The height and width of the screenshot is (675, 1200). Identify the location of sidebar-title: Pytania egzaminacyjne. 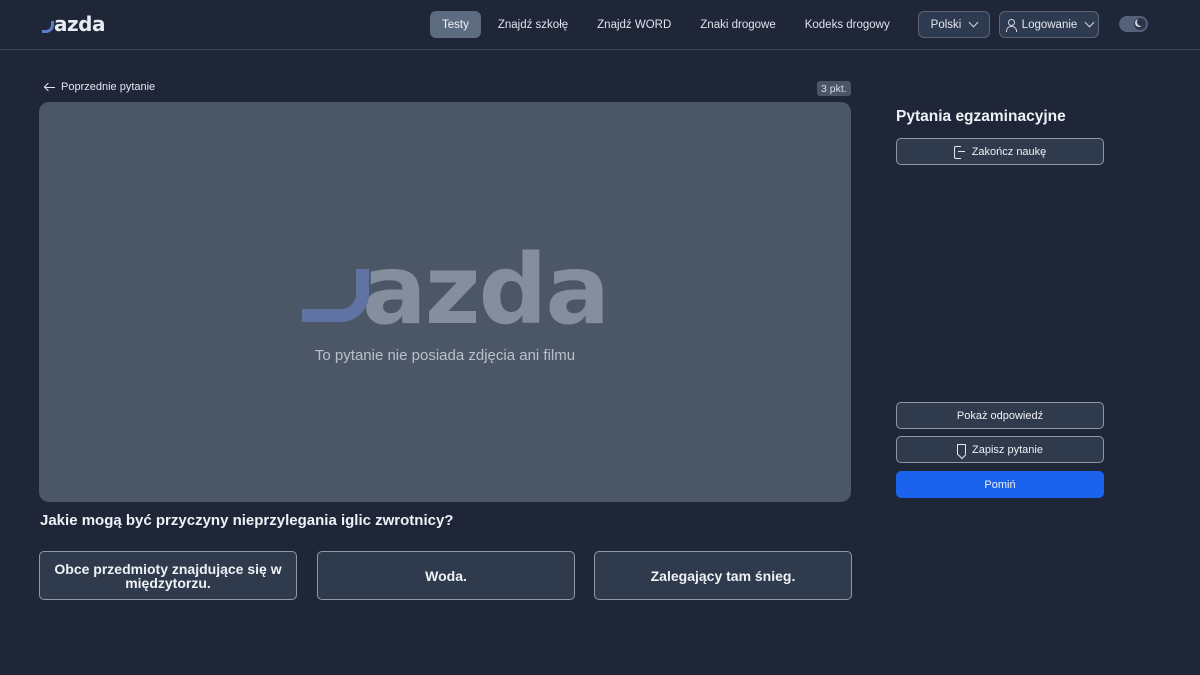
(981, 116).